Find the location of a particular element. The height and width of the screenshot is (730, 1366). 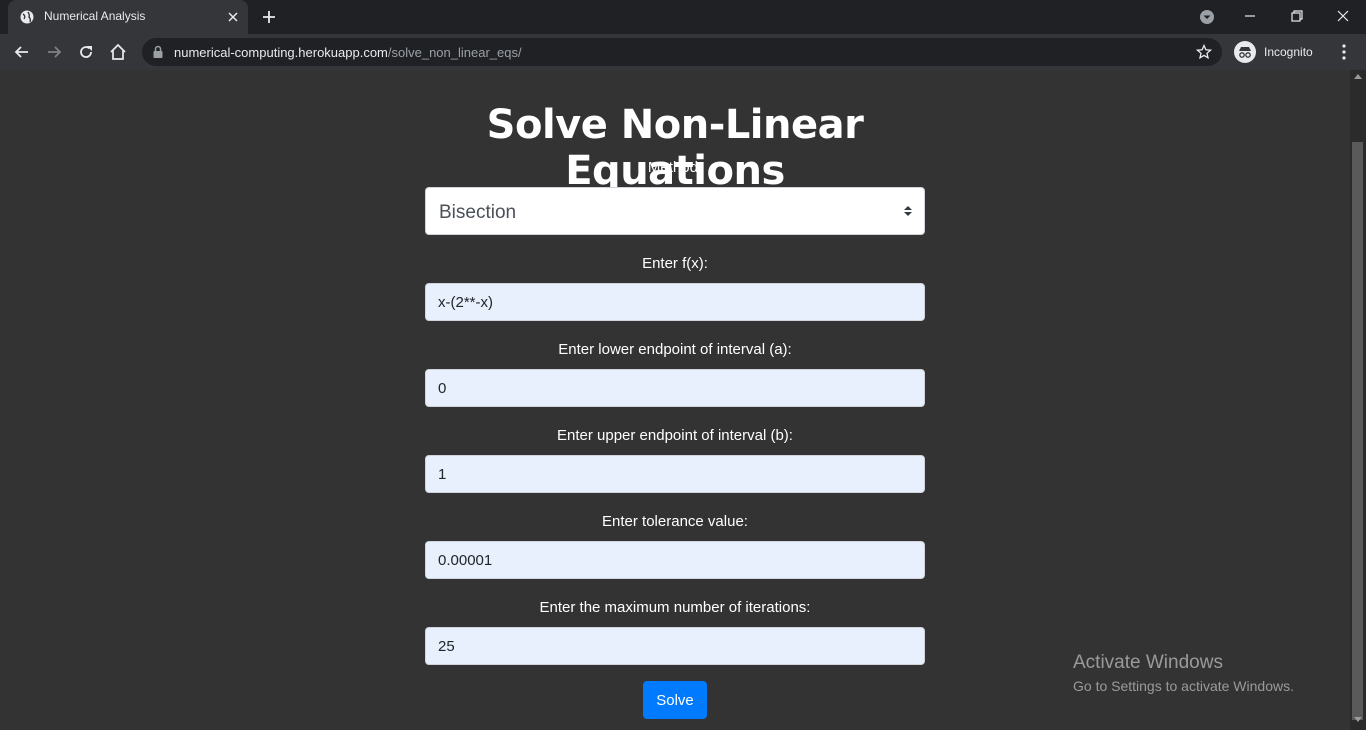

tolerance-input is located at coordinates (675, 560).